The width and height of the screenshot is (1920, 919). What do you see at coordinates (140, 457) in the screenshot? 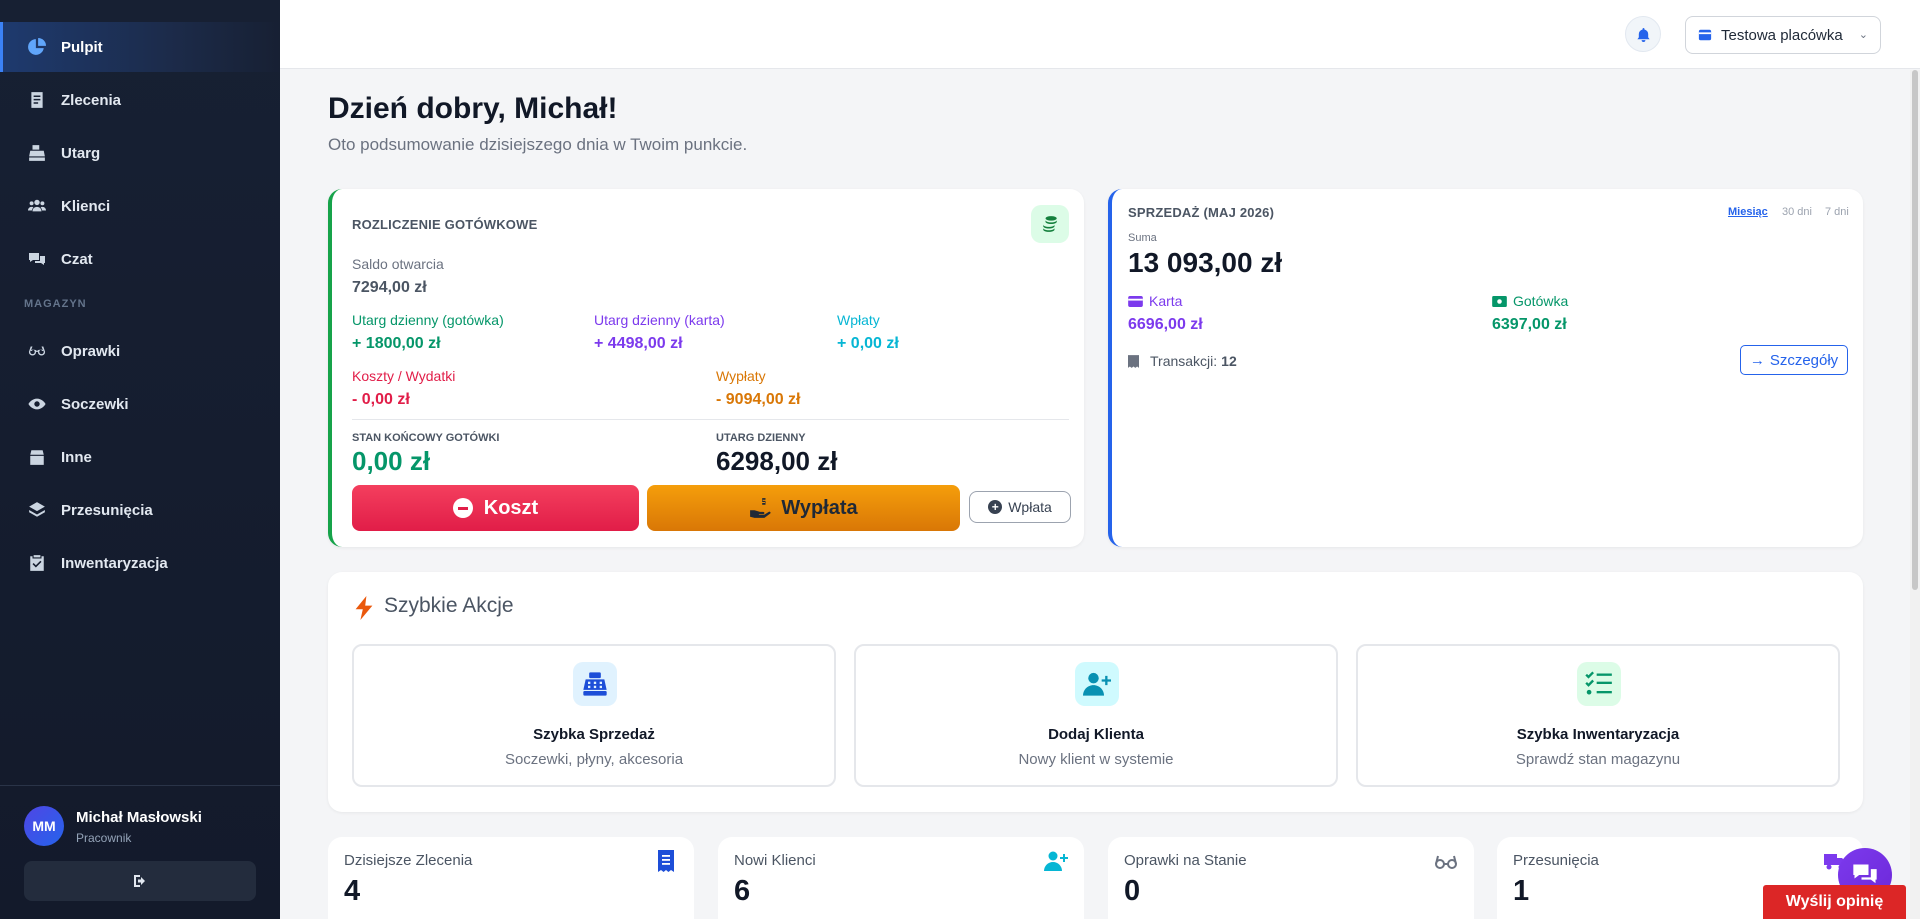
I see `sidebar-item-inne: Inne` at bounding box center [140, 457].